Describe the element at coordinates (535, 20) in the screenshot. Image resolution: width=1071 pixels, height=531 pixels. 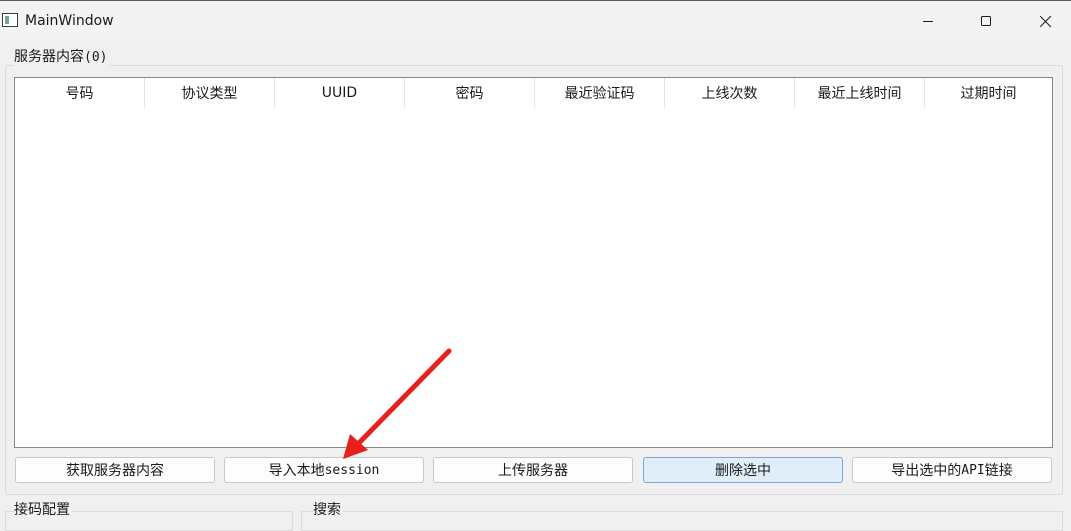
I see `title-bar: MainWindow` at that location.